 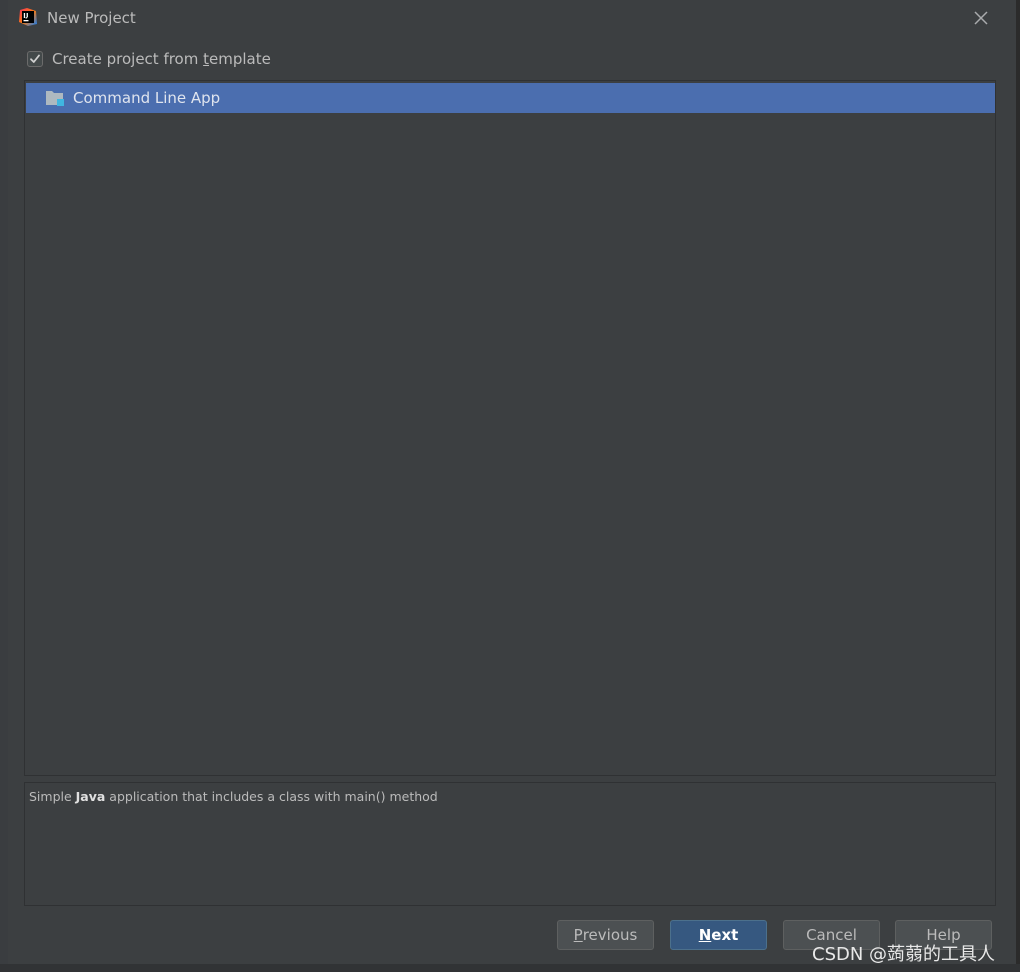 I want to click on create-from-template-option: Create project from template, so click(x=149, y=59).